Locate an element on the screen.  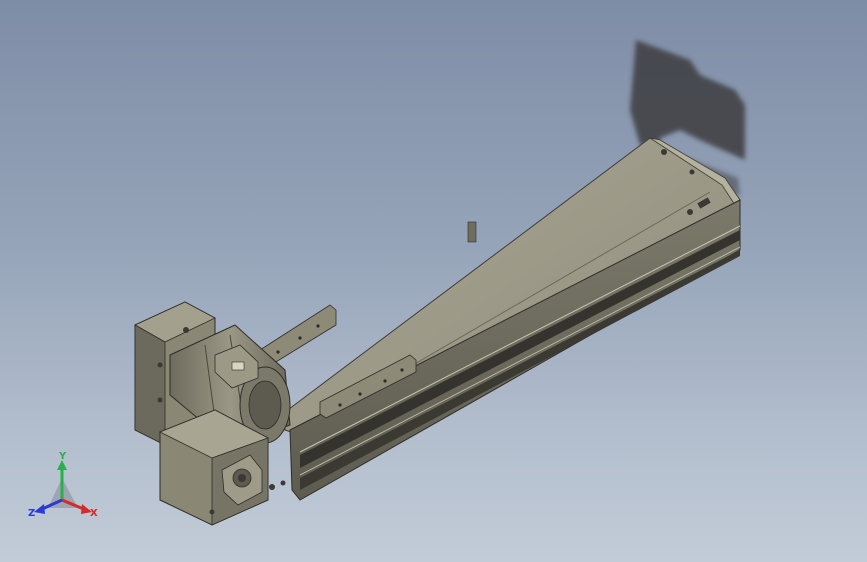
cable-stub is located at coordinates (472, 232).